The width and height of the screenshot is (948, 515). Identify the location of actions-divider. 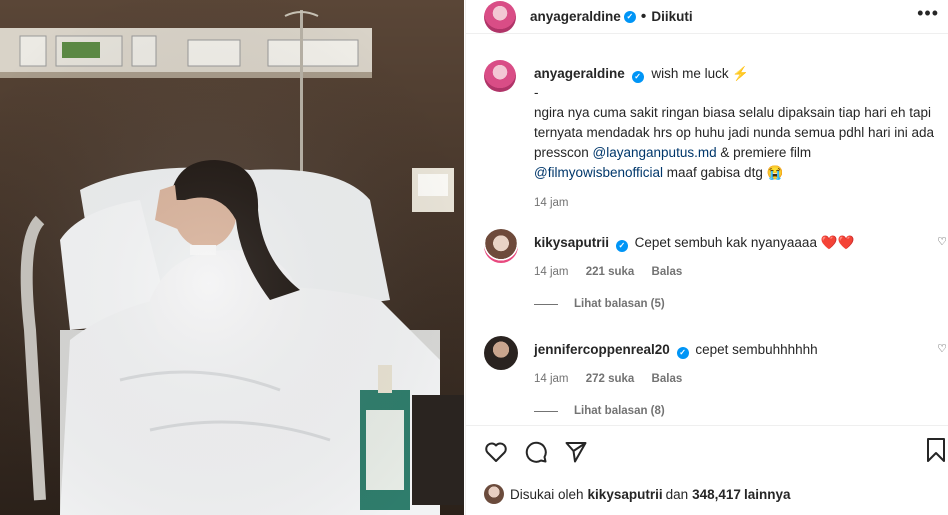
(707, 425).